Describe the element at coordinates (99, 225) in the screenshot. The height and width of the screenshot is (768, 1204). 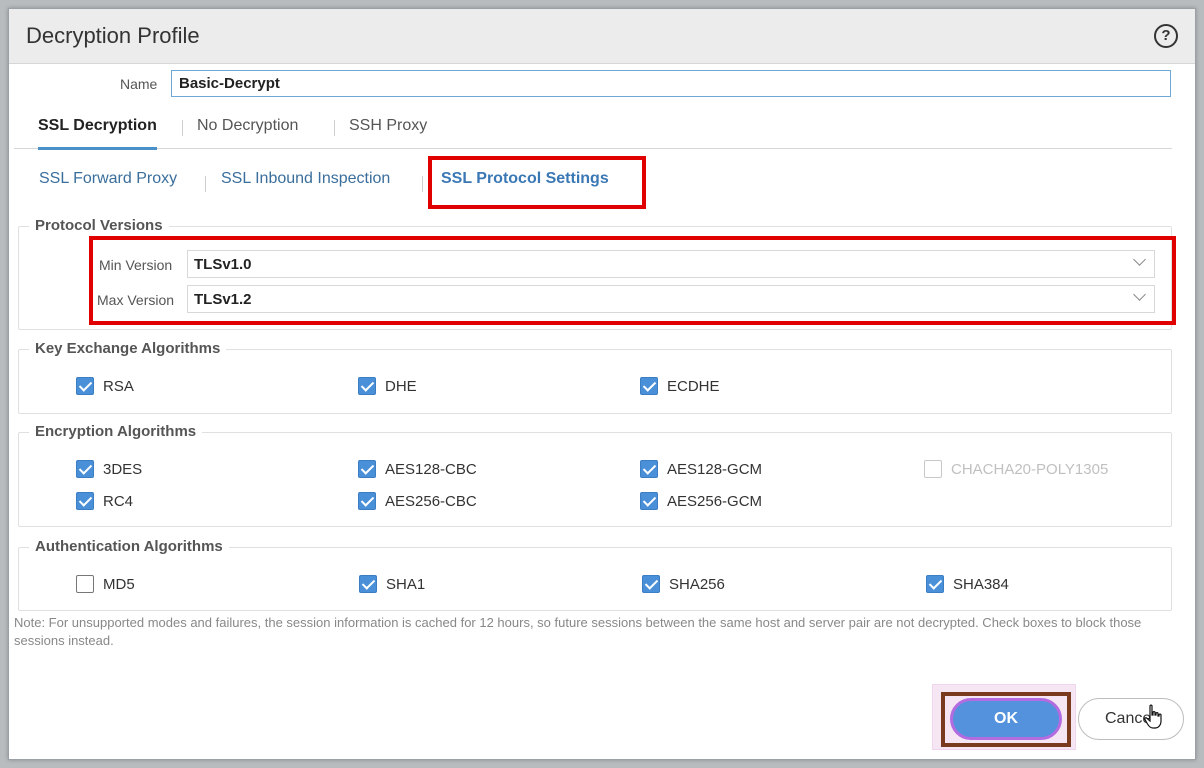
I see `protocol-versions-legend: Protocol Versions` at that location.